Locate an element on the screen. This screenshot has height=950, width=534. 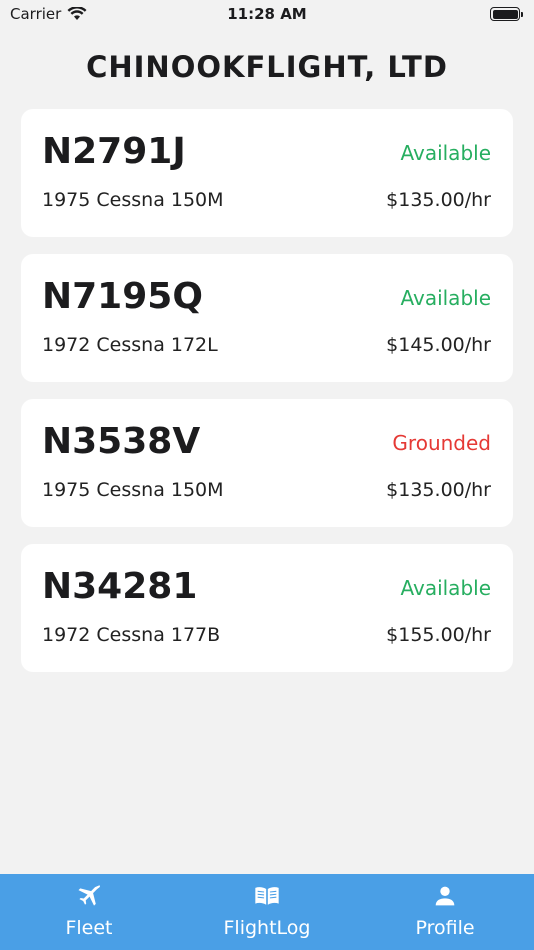
tail-number: N2791J is located at coordinates (114, 151).